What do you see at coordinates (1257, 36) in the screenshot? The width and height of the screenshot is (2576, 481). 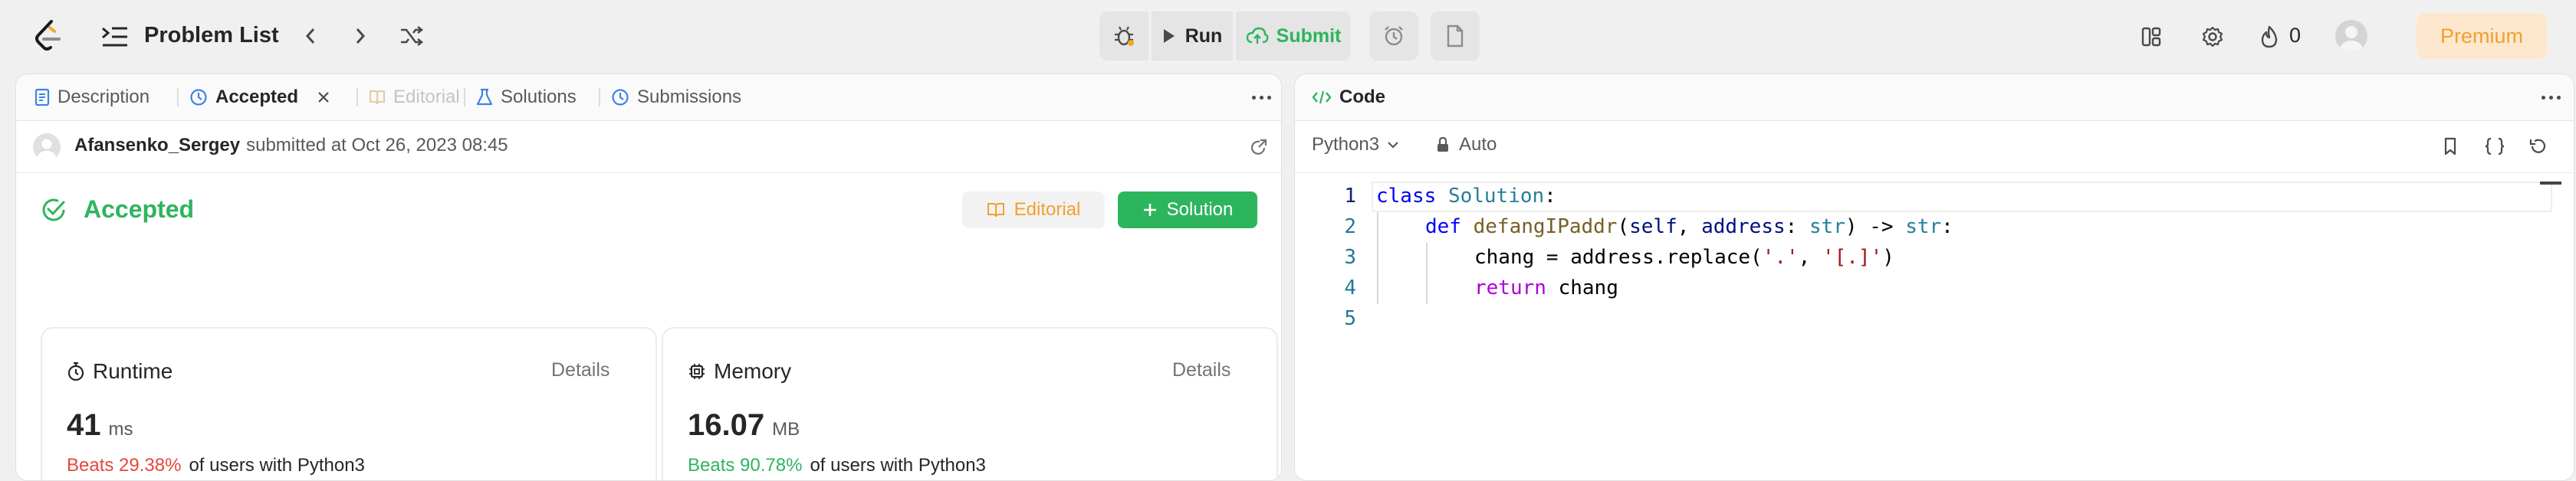 I see `cloud-upload-icon` at bounding box center [1257, 36].